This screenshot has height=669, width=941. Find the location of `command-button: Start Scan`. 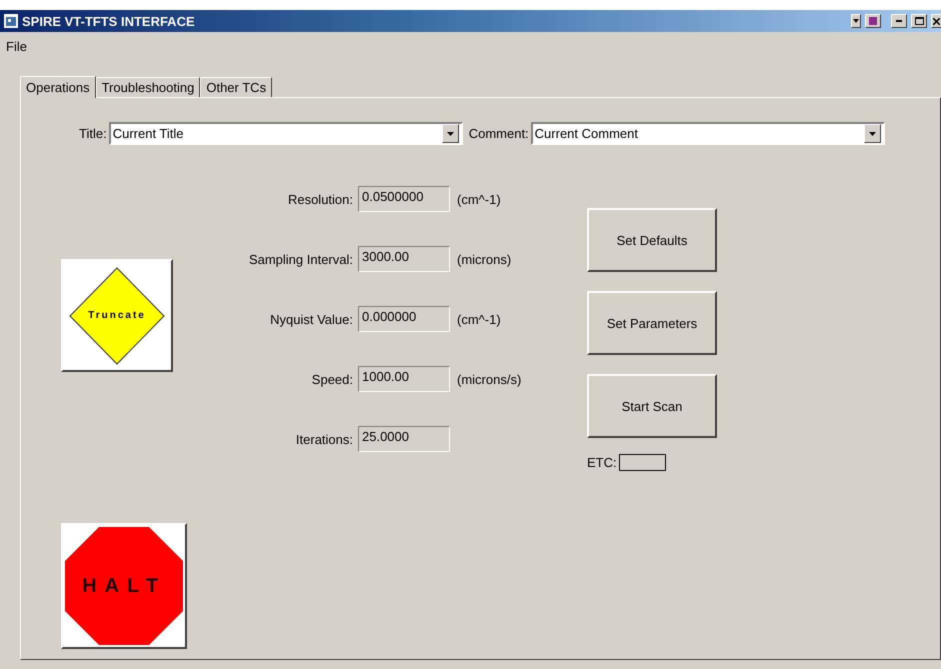

command-button: Start Scan is located at coordinates (652, 406).